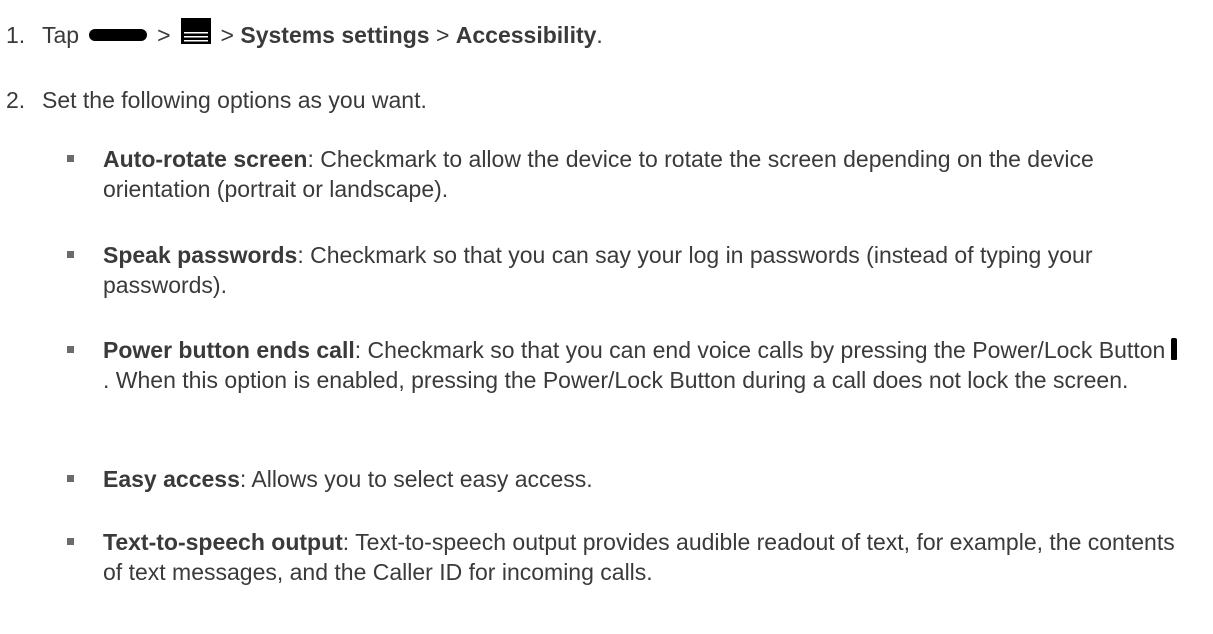 The height and width of the screenshot is (634, 1213). I want to click on option-desc: : Allows you to select easy access., so click(416, 479).